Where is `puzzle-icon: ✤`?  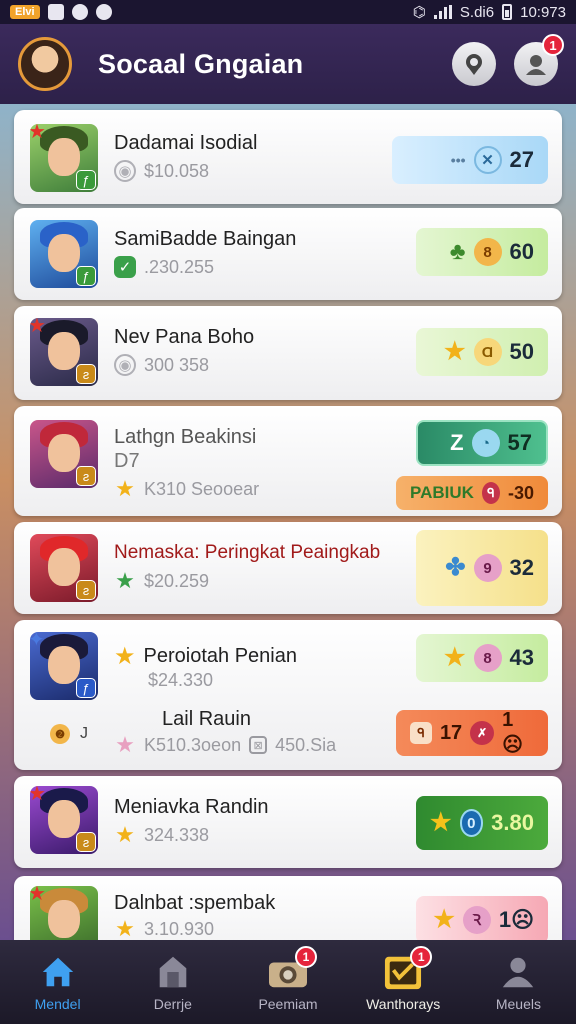 puzzle-icon: ✤ is located at coordinates (455, 567).